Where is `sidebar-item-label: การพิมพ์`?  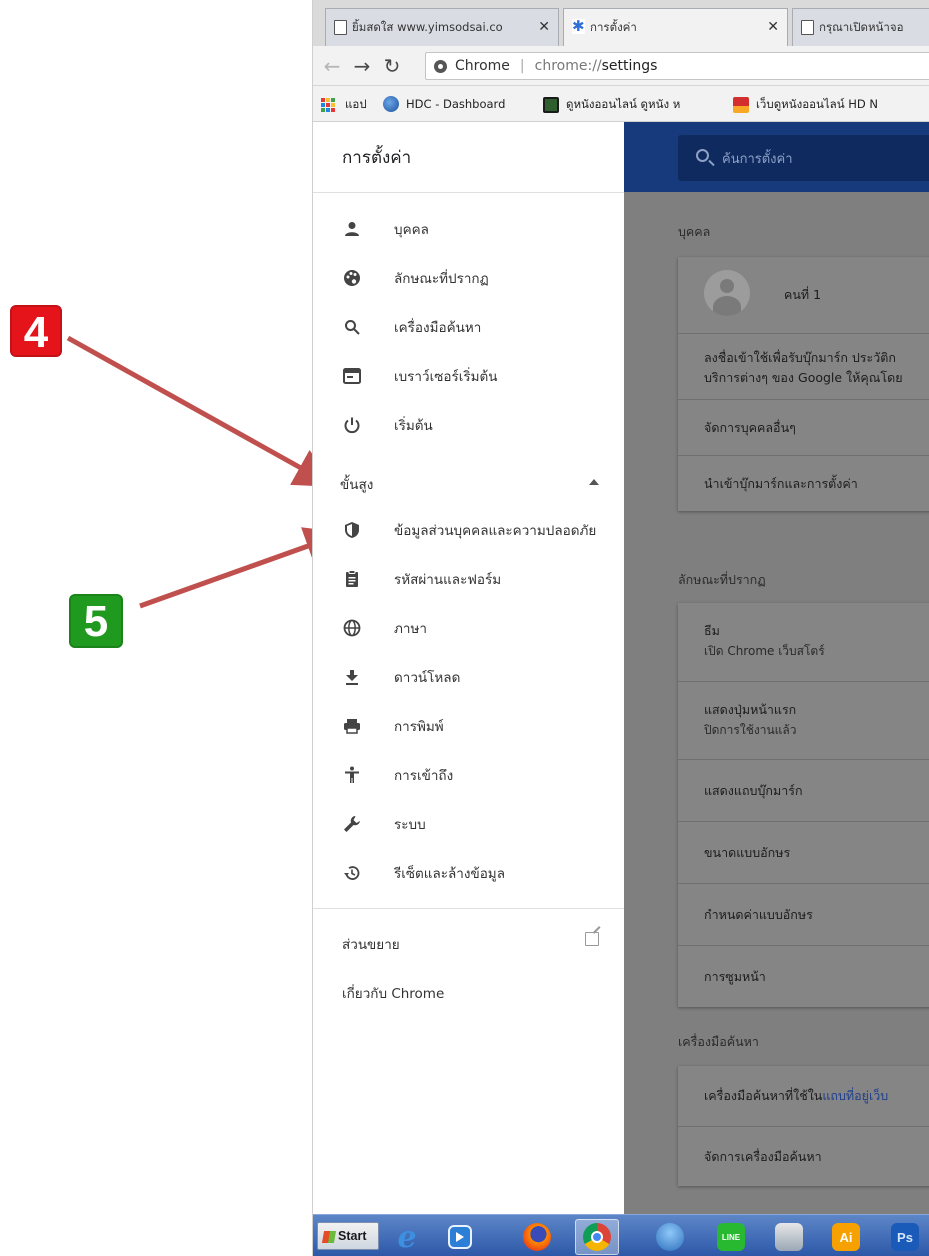
sidebar-item-label: การพิมพ์ is located at coordinates (419, 727).